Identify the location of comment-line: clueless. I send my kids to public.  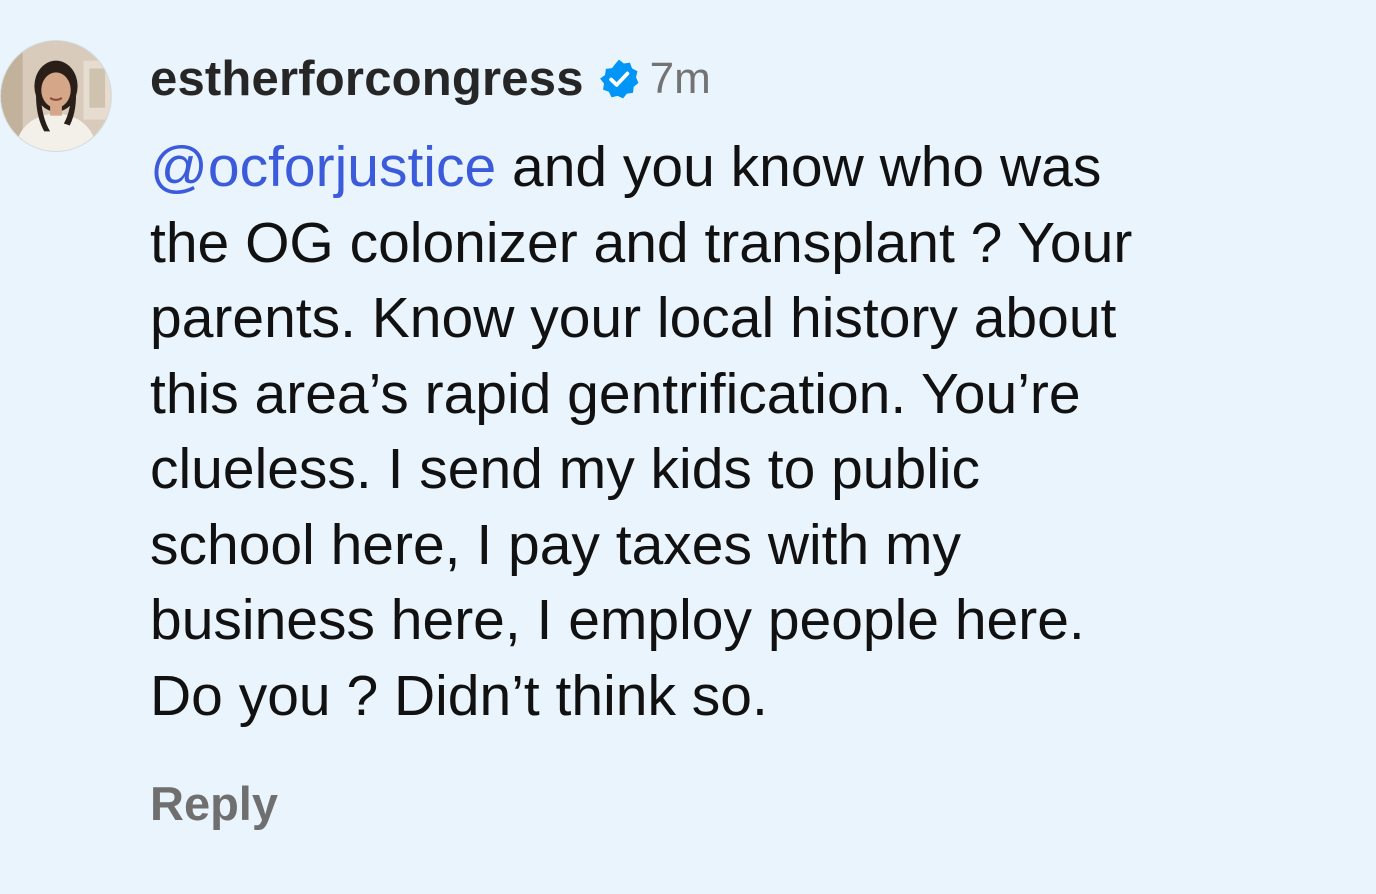
(565, 469).